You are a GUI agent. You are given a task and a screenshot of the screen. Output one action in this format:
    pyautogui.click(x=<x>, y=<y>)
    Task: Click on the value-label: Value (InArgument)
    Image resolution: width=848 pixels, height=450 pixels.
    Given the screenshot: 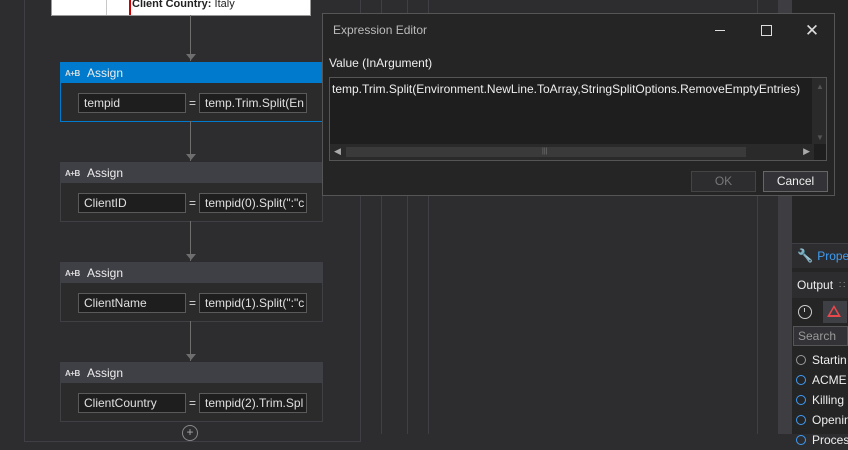 What is the action you would take?
    pyautogui.click(x=381, y=63)
    